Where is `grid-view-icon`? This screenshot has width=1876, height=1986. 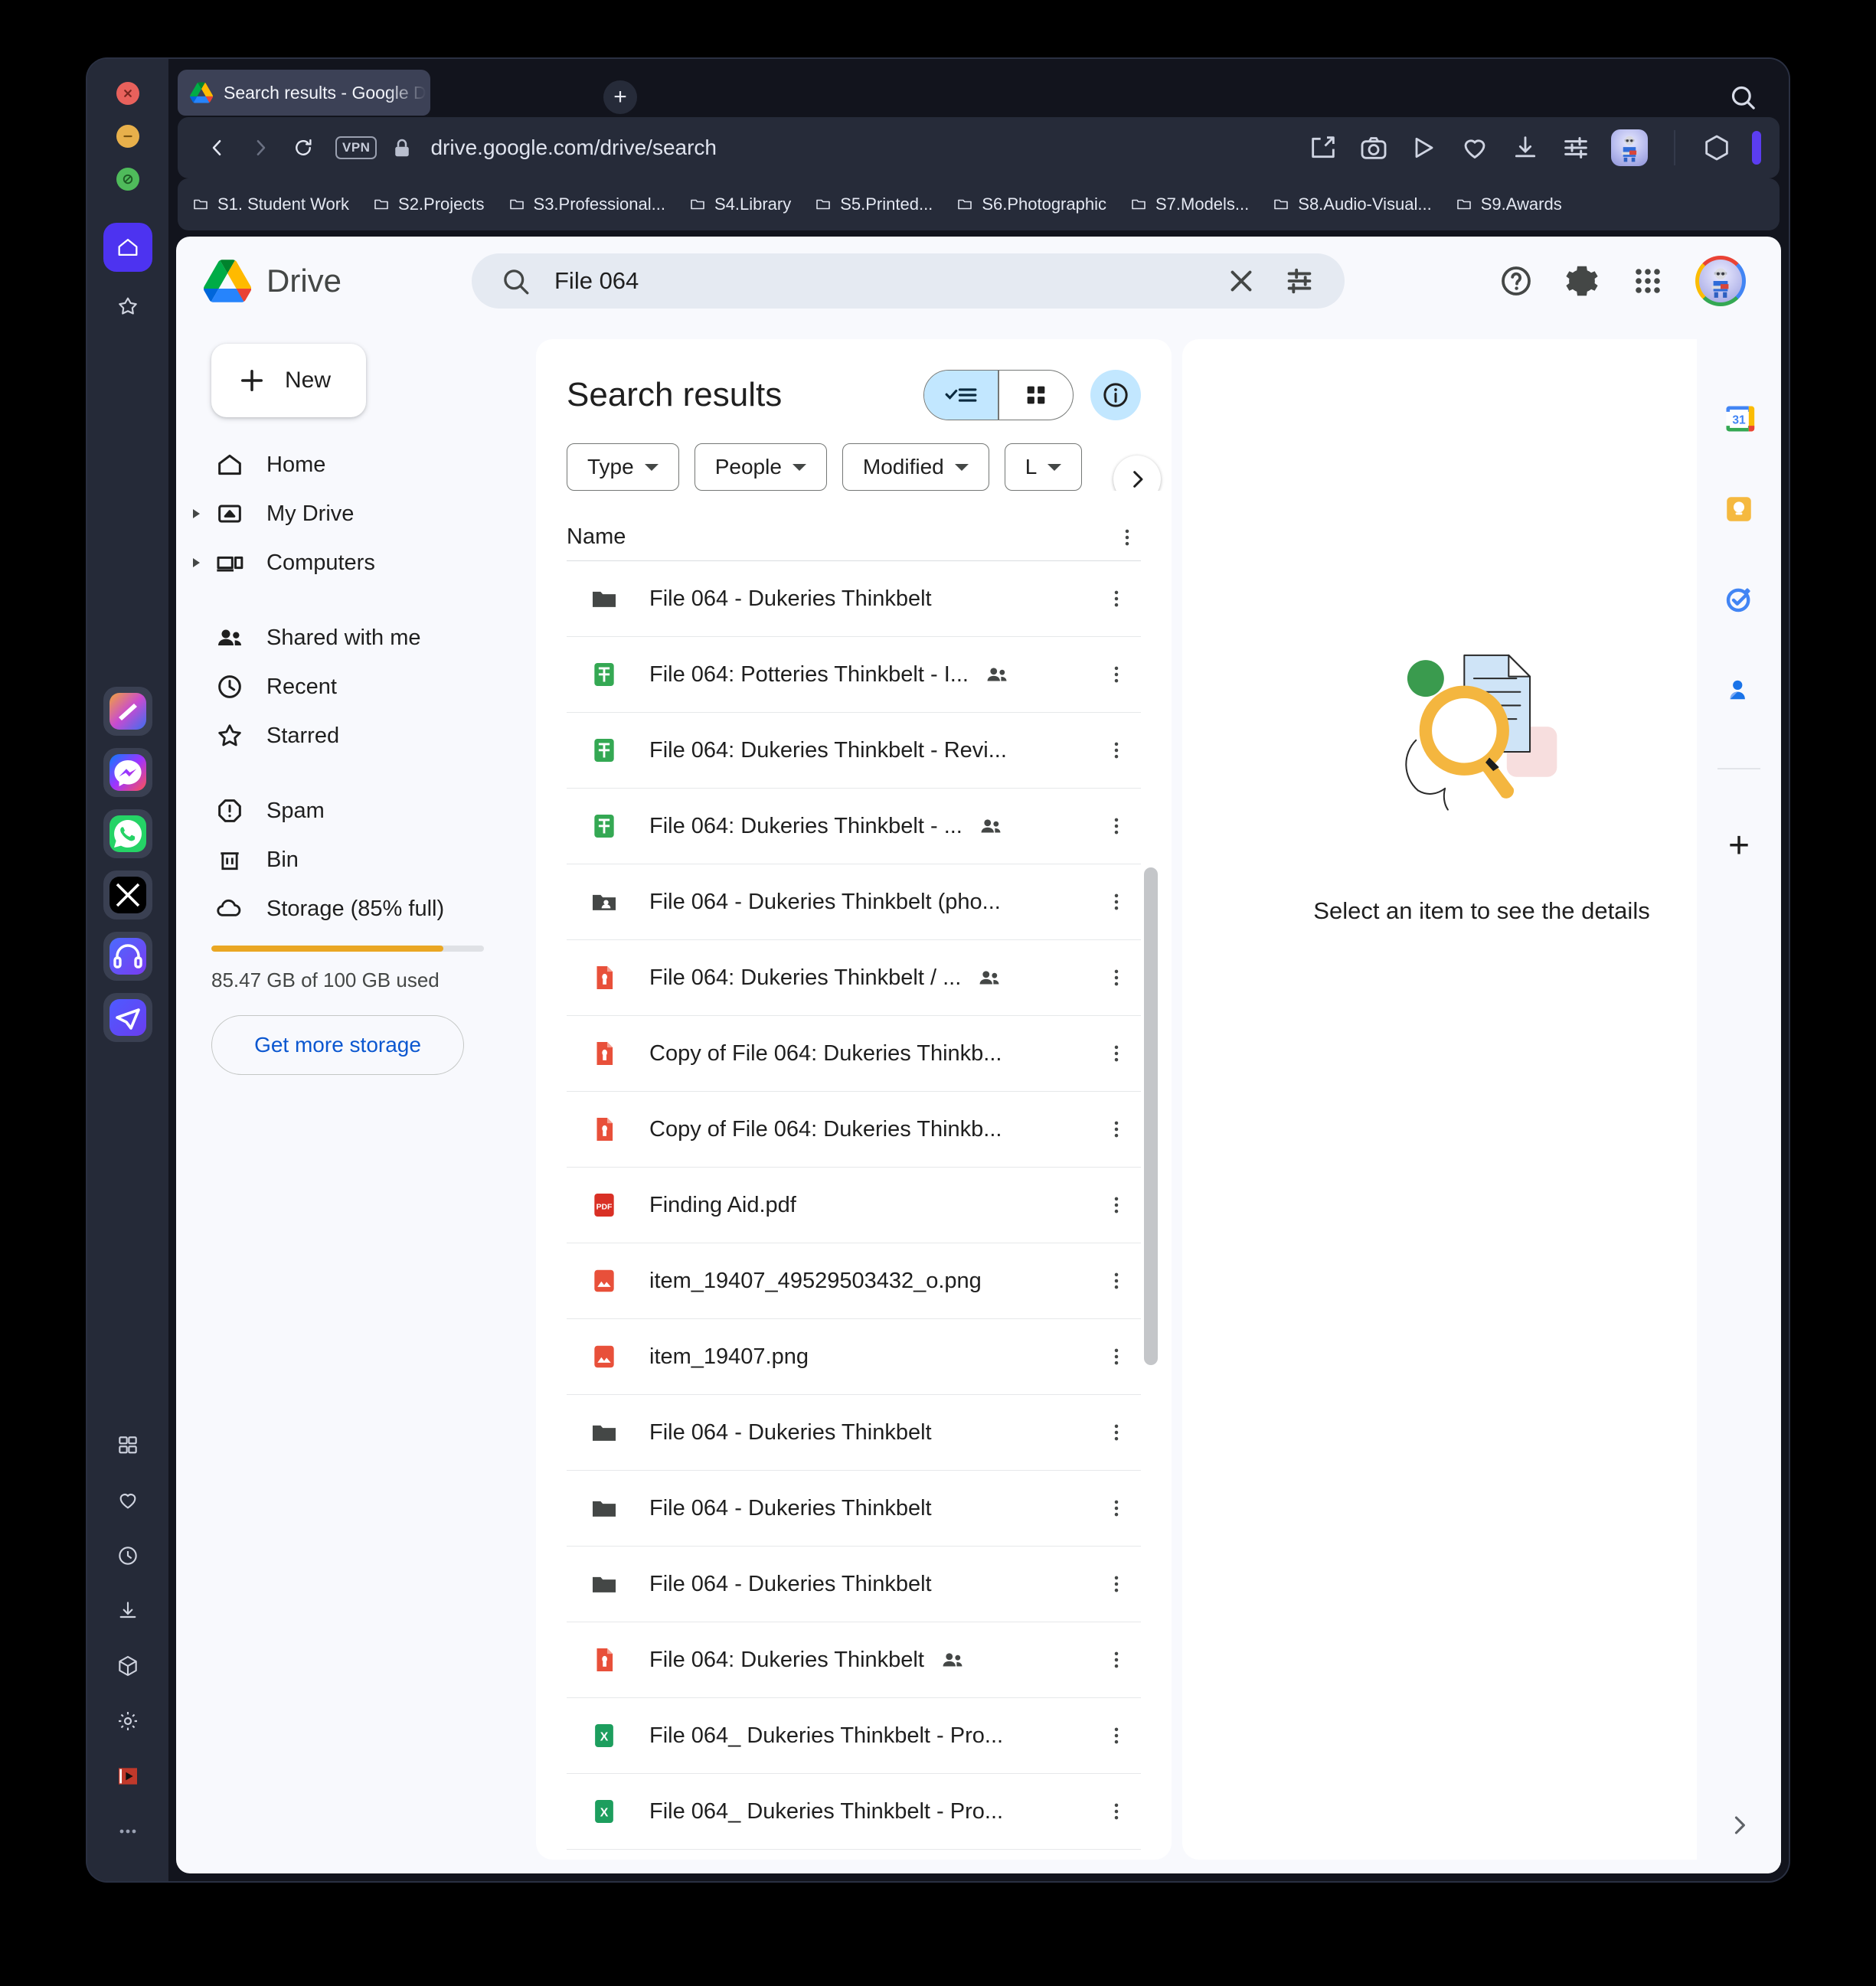 grid-view-icon is located at coordinates (1036, 396).